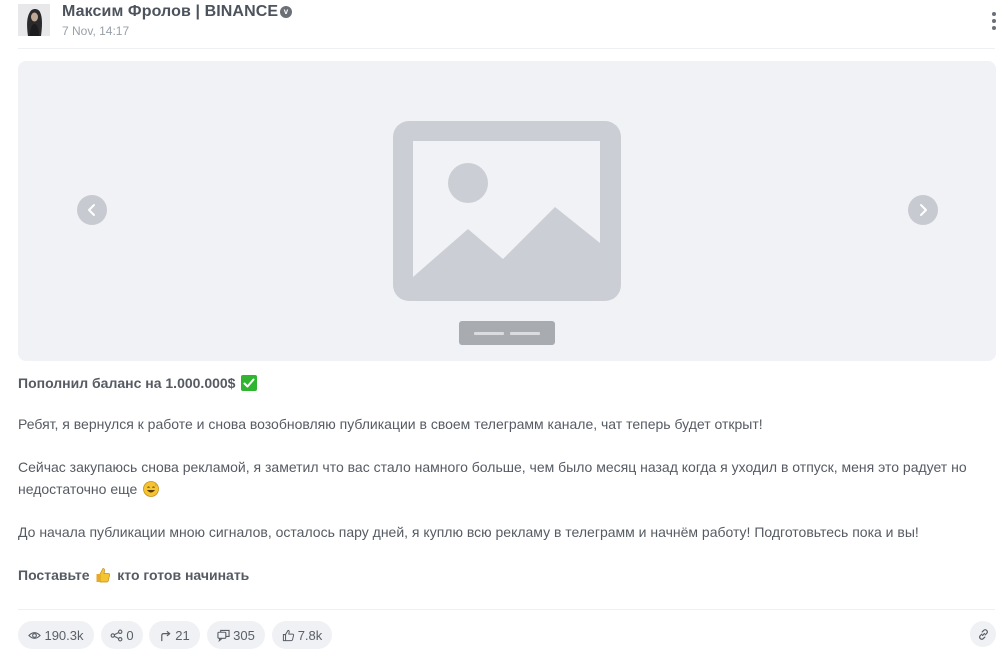 The image size is (1007, 654). I want to click on post-header: Максим Фролов | BINANCE v 7 Nov, 14:17, so click(503, 24).